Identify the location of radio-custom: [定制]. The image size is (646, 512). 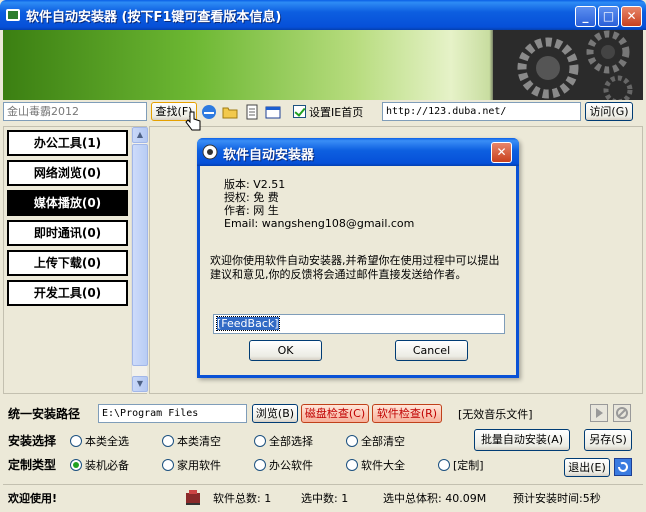
(461, 465).